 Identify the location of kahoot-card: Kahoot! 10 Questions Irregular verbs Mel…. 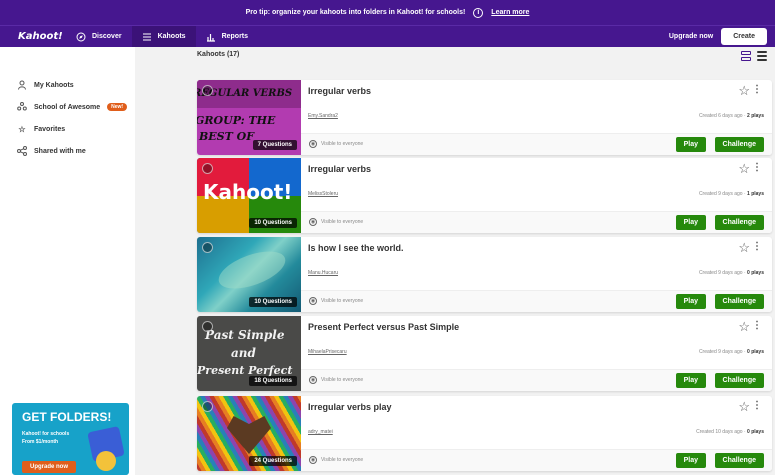
(484, 195).